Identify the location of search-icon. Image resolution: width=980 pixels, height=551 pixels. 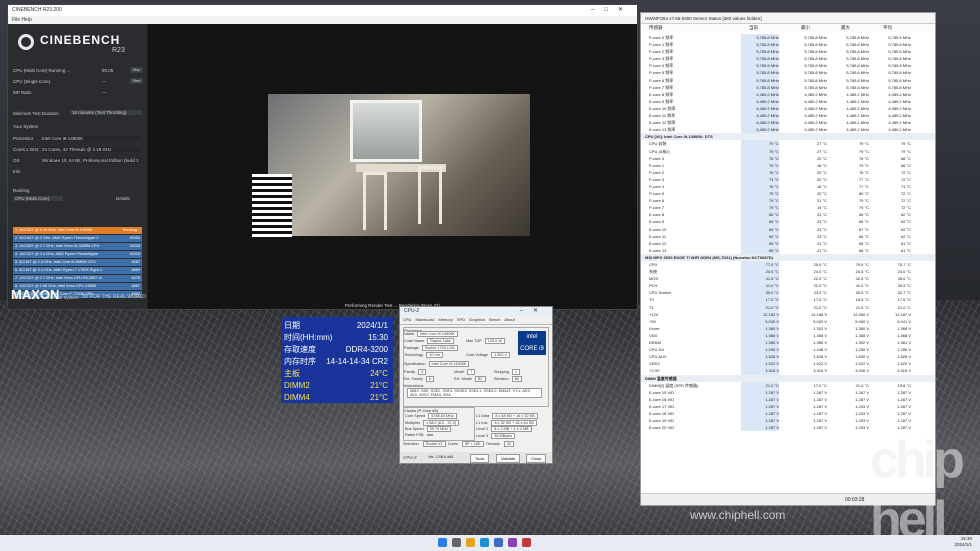
(456, 542).